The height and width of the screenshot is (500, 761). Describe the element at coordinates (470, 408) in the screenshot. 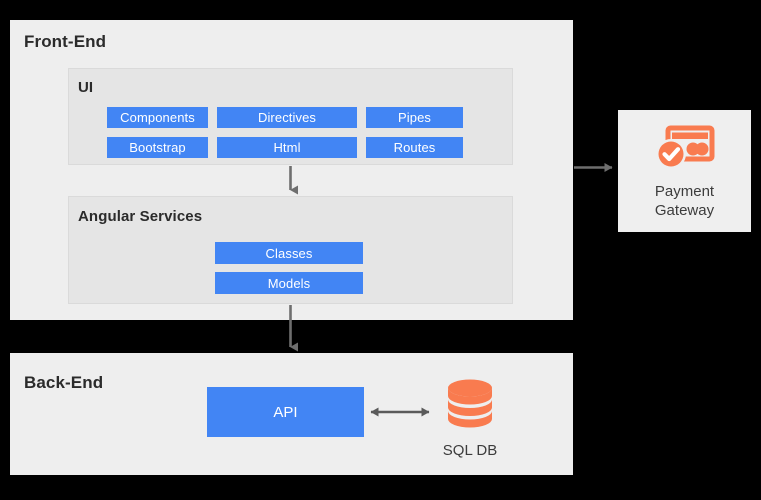

I see `database-cylinder-icon` at that location.